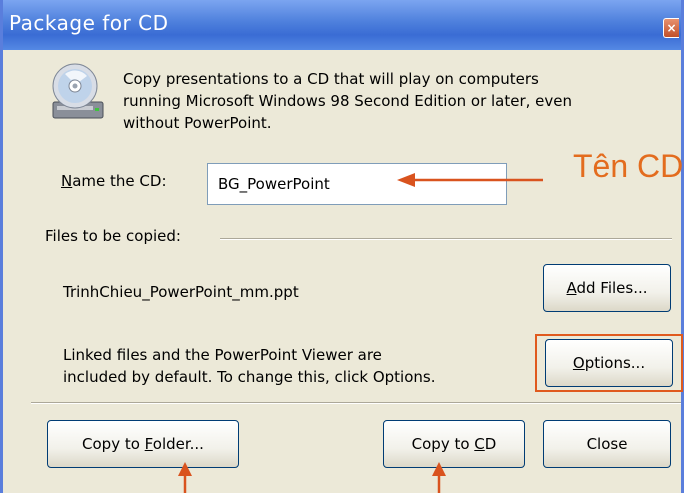  I want to click on name-label-rest: ame the CD:, so click(119, 181).